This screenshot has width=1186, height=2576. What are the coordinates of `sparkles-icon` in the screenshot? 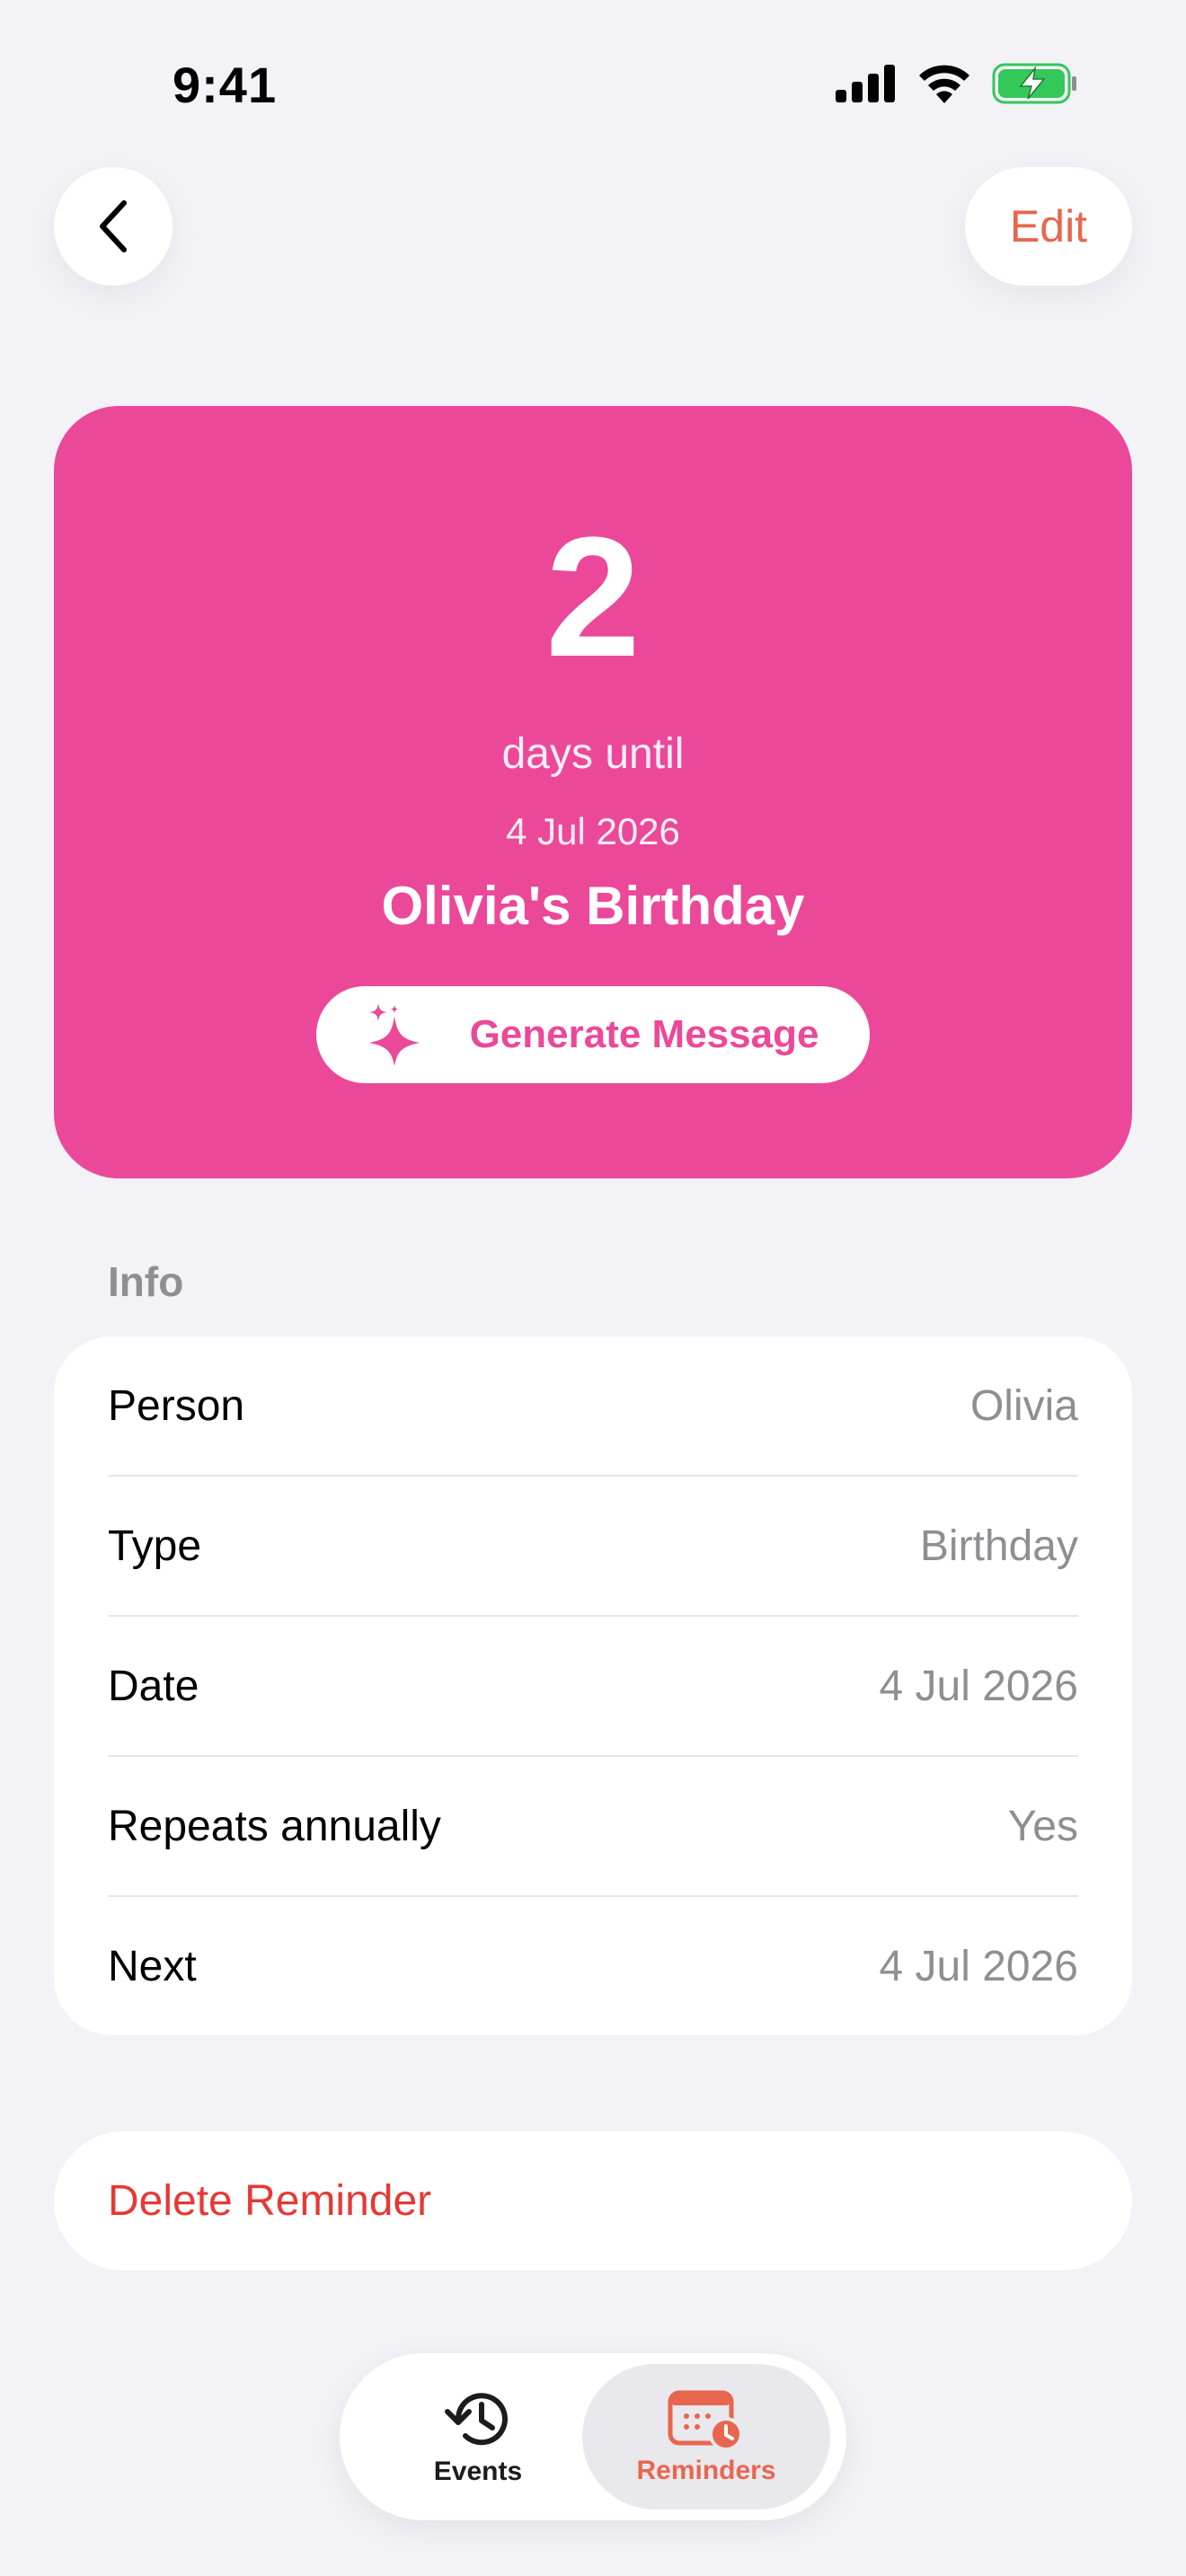 It's located at (394, 1034).